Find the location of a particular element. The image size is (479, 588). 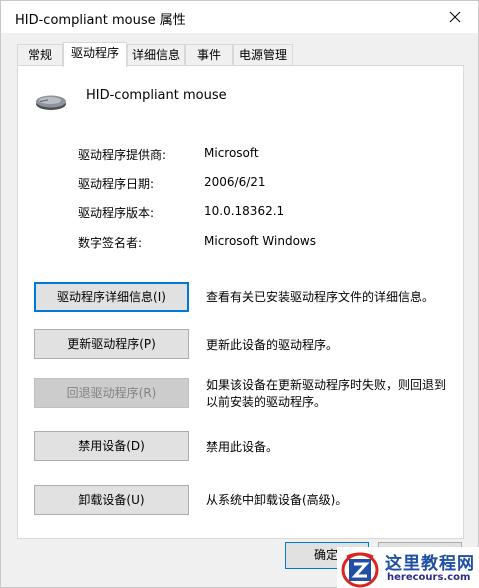

update-driver-button: 更新驱动程序(P) is located at coordinates (111, 344).